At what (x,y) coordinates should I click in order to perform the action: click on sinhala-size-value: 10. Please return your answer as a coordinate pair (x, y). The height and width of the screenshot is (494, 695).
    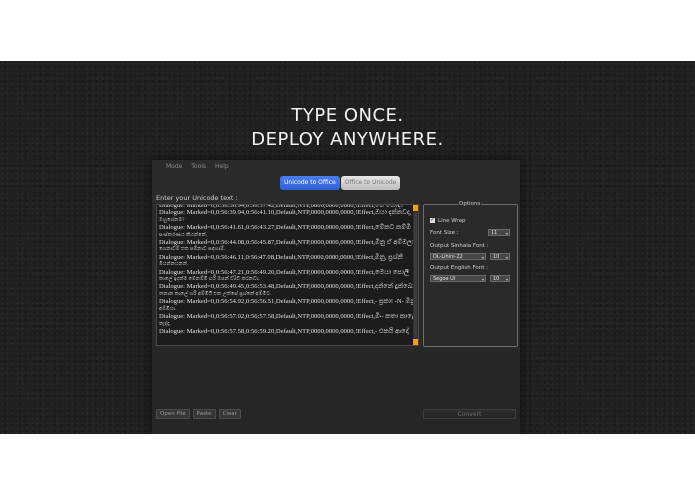
    Looking at the image, I should click on (496, 257).